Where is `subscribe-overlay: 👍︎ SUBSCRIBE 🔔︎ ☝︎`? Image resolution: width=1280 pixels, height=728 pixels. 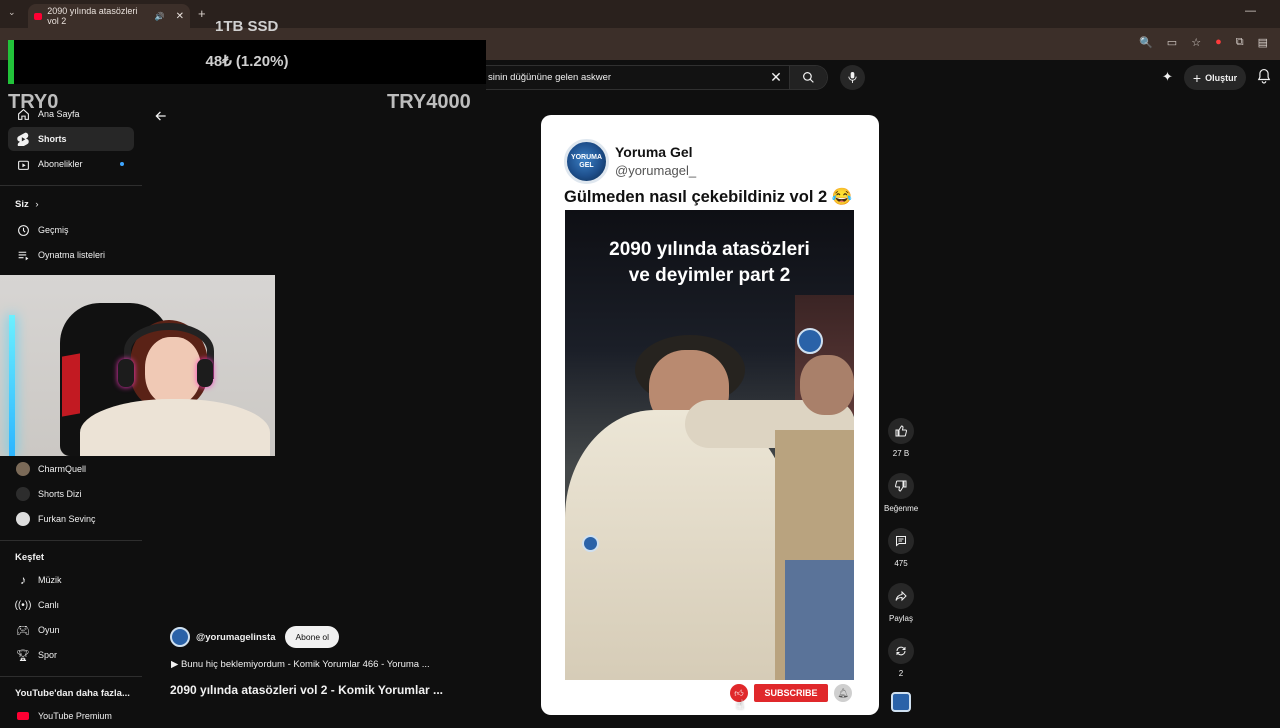
subscribe-overlay: 👍︎ SUBSCRIBE 🔔︎ ☝︎ is located at coordinates (793, 697).